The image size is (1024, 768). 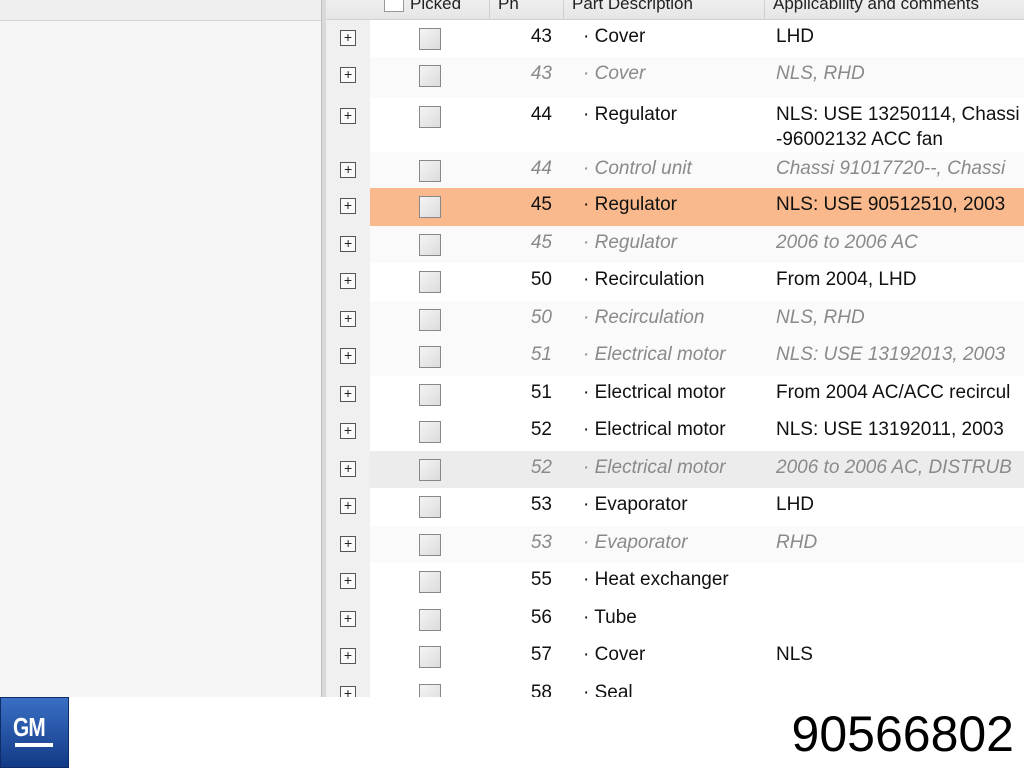 I want to click on row-background, so click(x=697, y=244).